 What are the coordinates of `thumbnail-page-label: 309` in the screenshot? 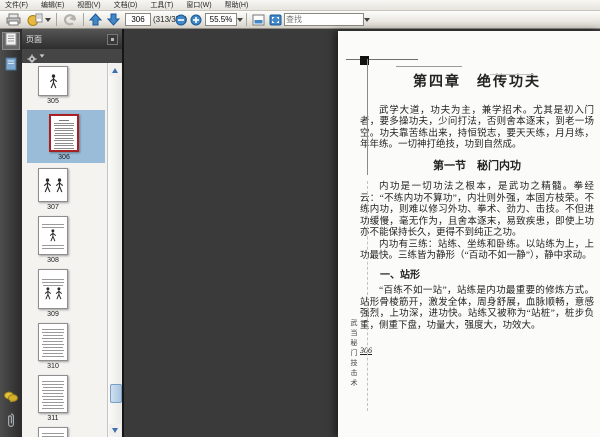 It's located at (53, 314).